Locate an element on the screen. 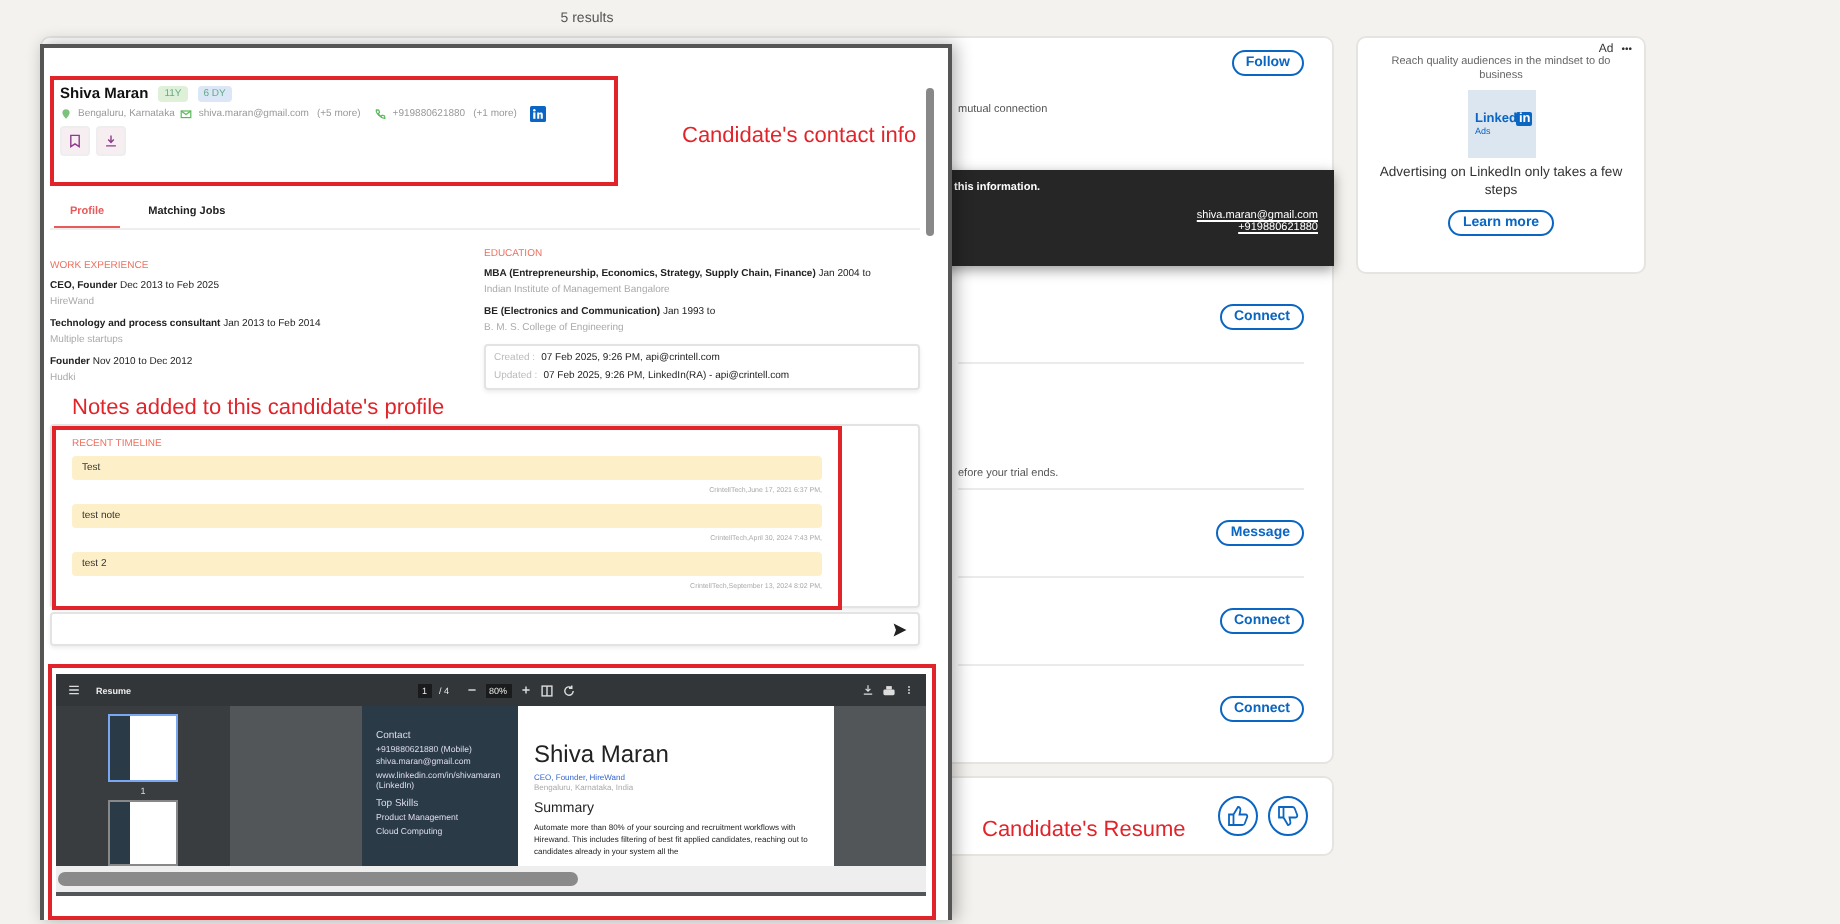 The width and height of the screenshot is (1840, 924). thumbs-down-icon is located at coordinates (1288, 816).